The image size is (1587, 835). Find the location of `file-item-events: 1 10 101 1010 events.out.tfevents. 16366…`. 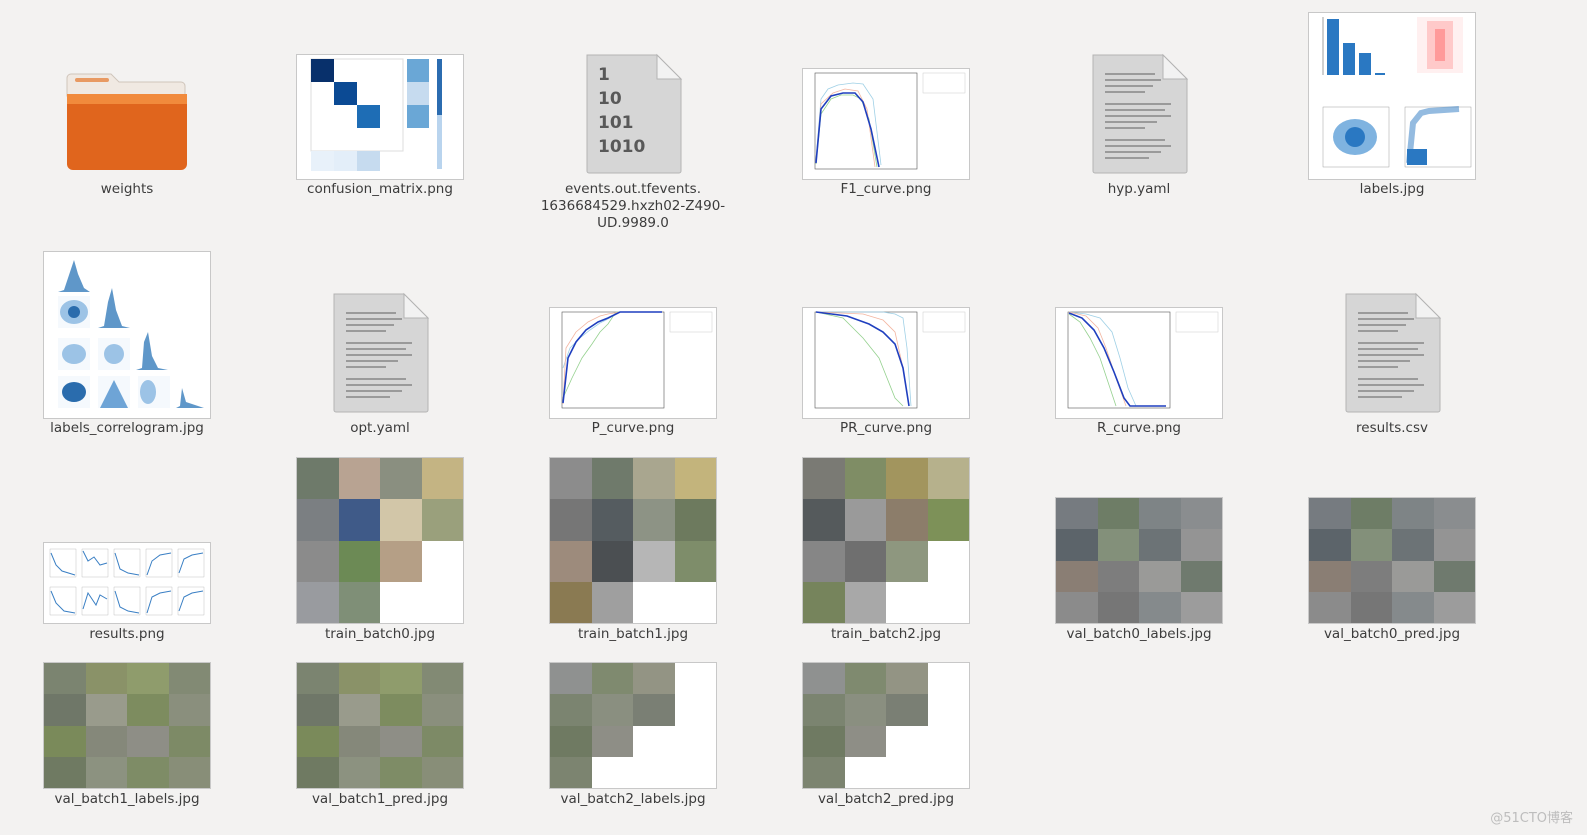

file-item-events: 1 10 101 1010 events.out.tfevents. 16366… is located at coordinates (633, 115).